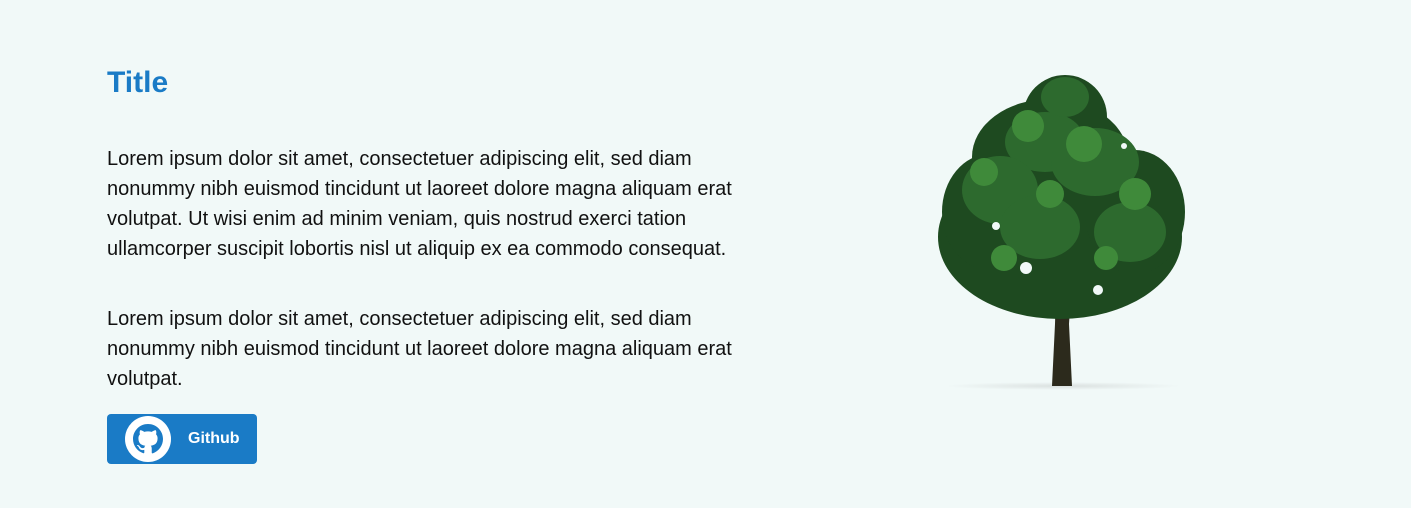 This screenshot has width=1411, height=508. I want to click on github-icon, so click(148, 439).